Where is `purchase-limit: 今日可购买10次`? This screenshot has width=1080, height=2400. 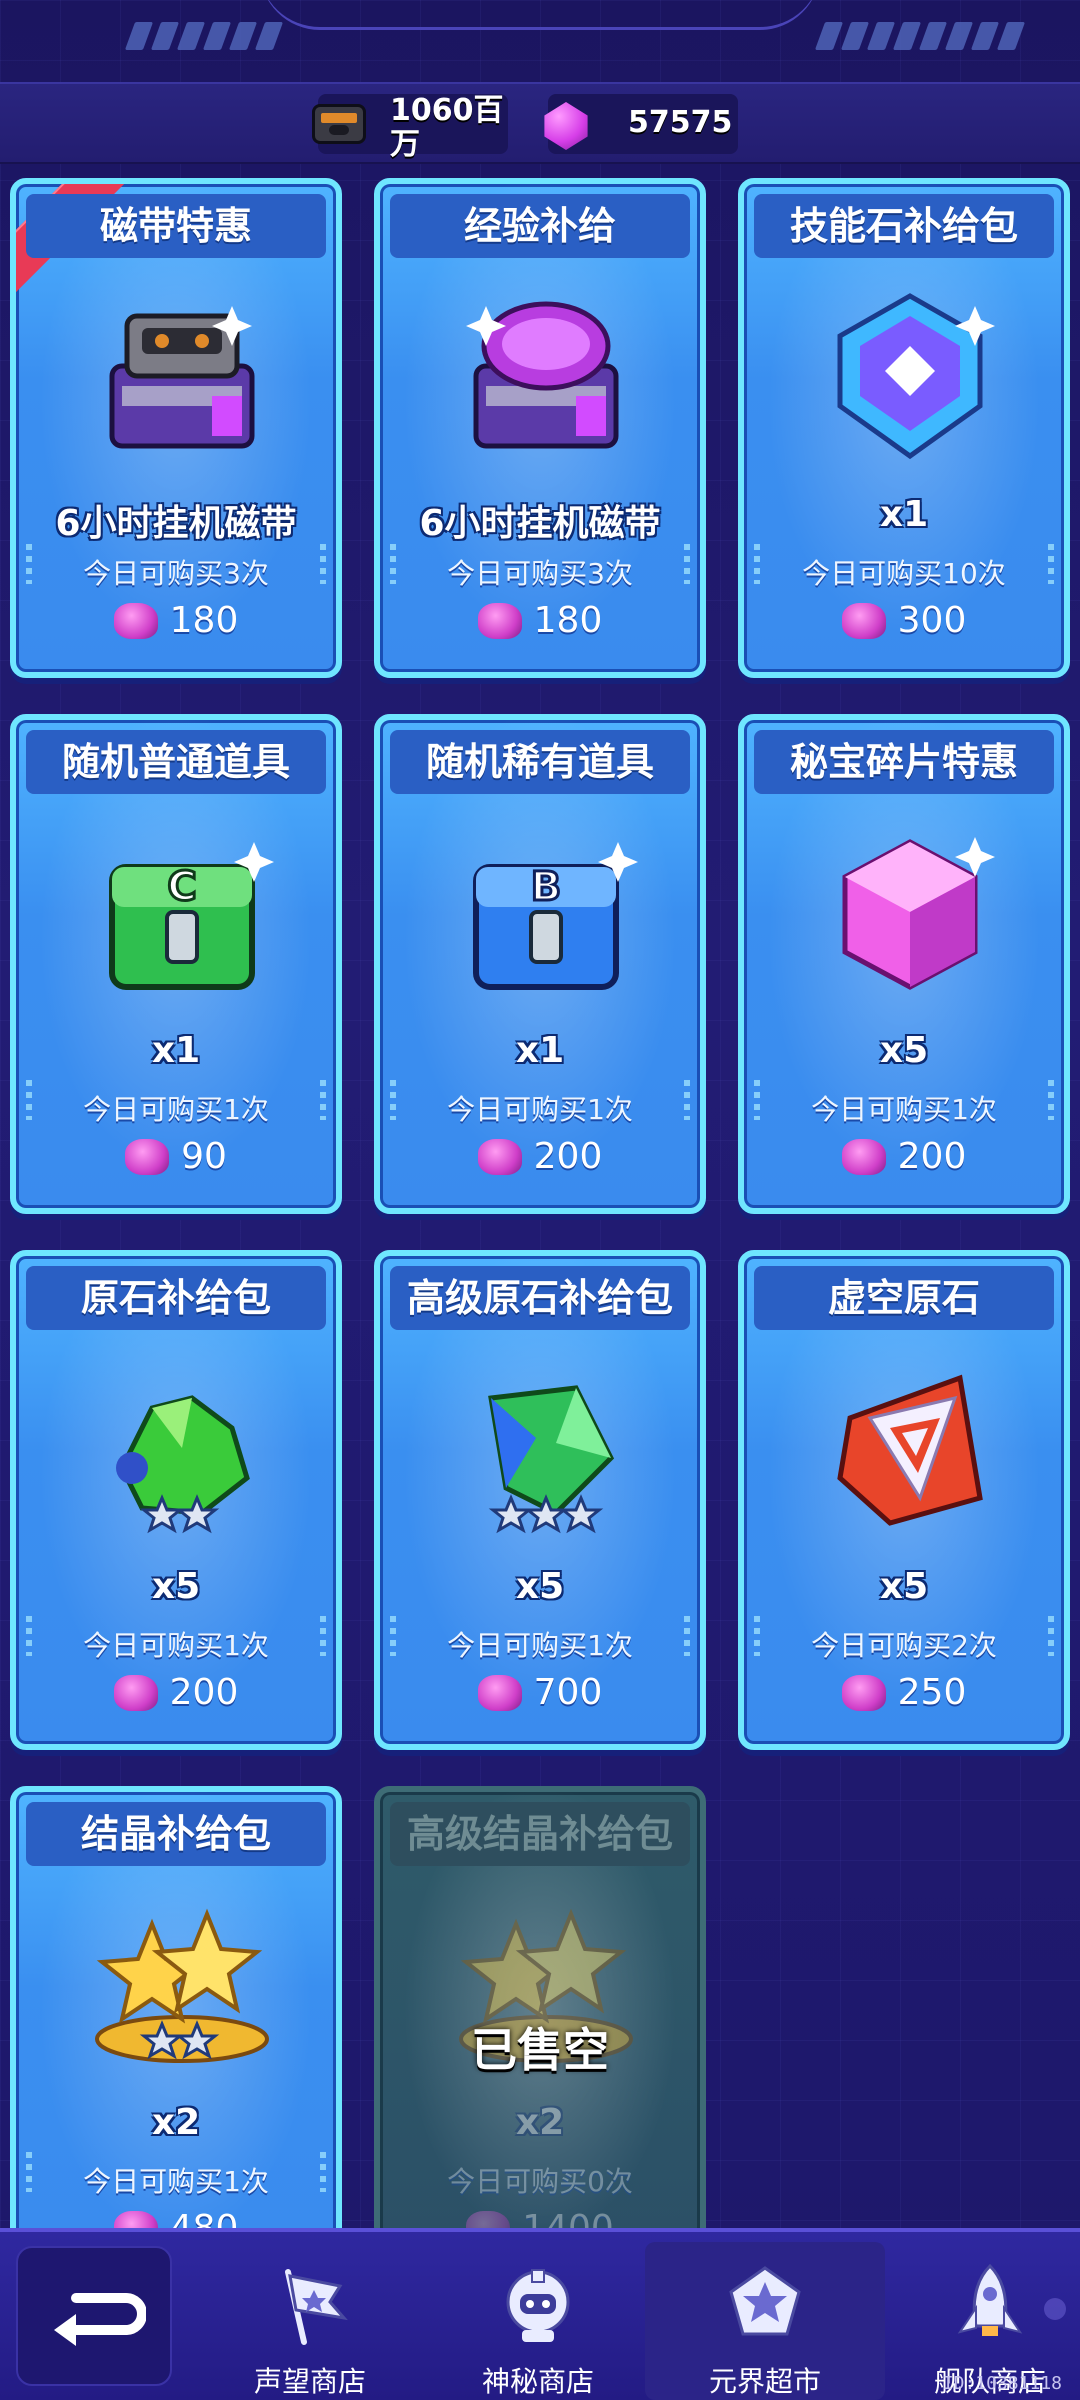
purchase-limit: 今日可购买10次 is located at coordinates (904, 573).